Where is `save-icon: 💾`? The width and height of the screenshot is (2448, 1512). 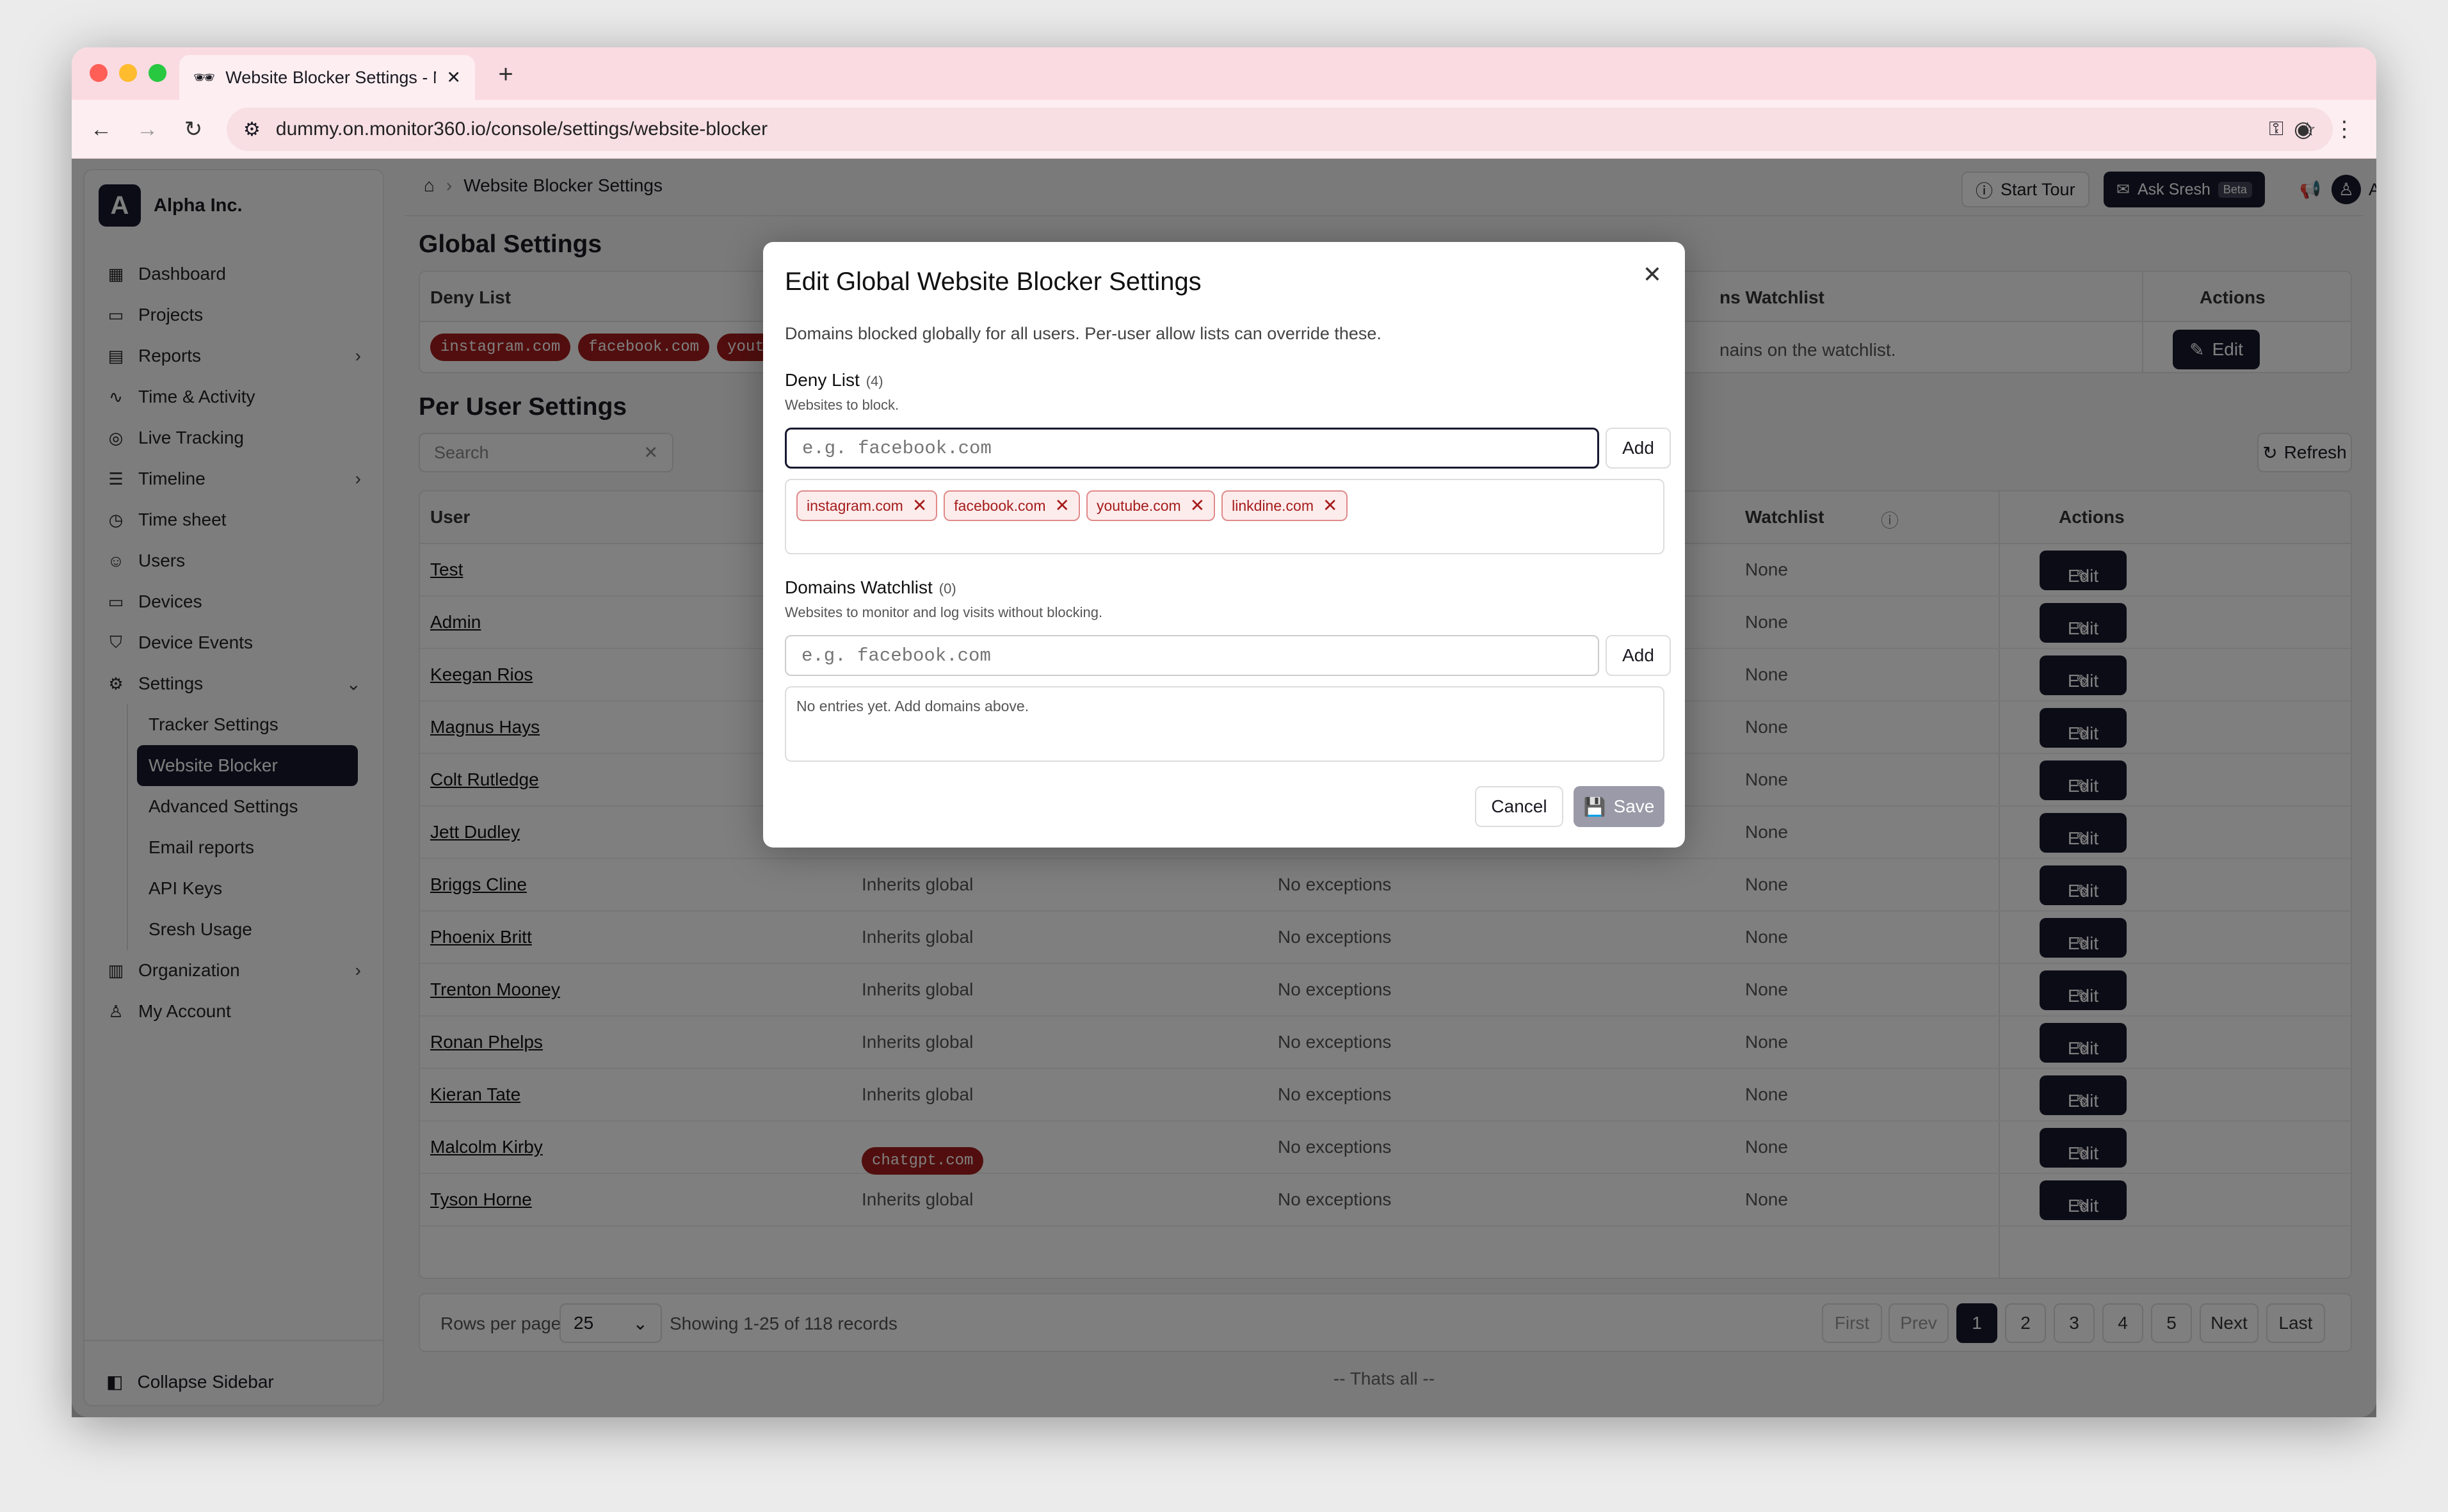
save-icon: 💾 is located at coordinates (1594, 806).